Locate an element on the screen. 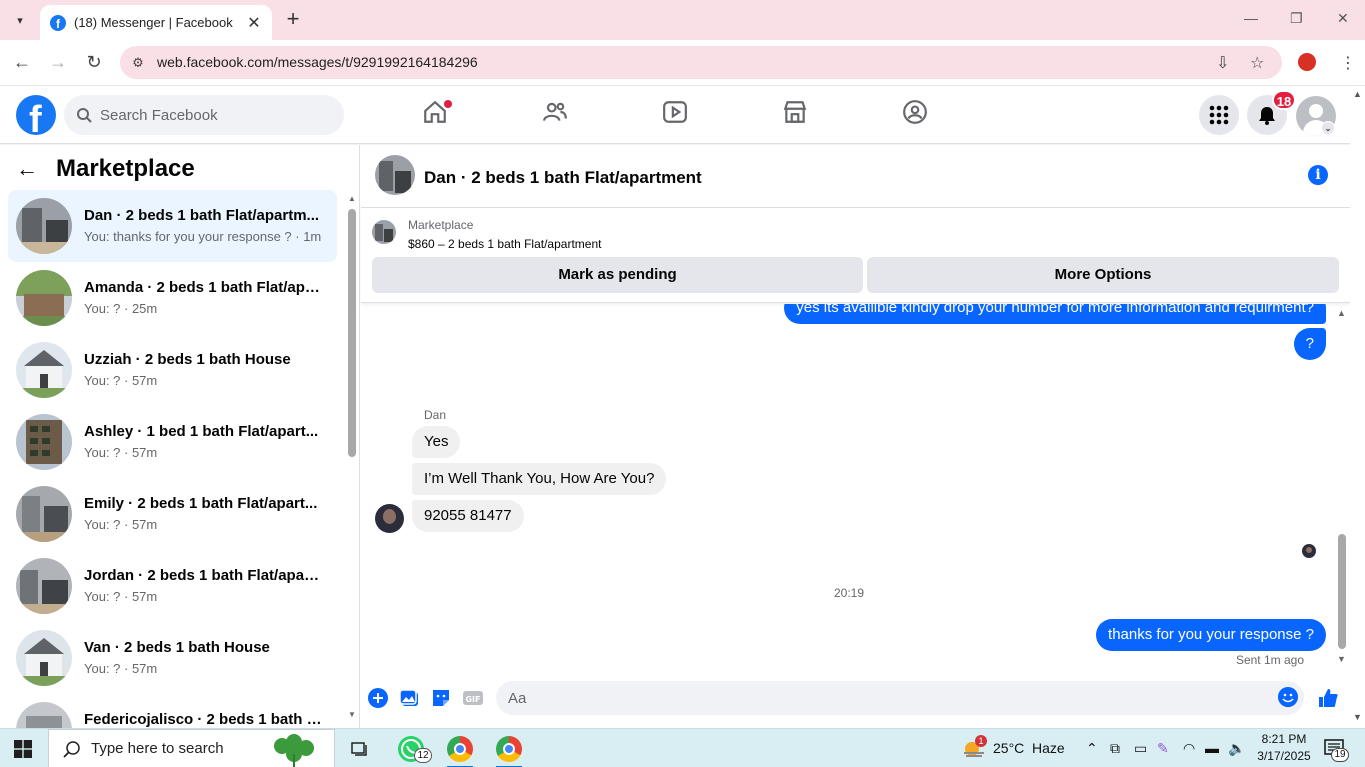  sidebar-scrollbar: ▲ ▼ is located at coordinates (351, 456).